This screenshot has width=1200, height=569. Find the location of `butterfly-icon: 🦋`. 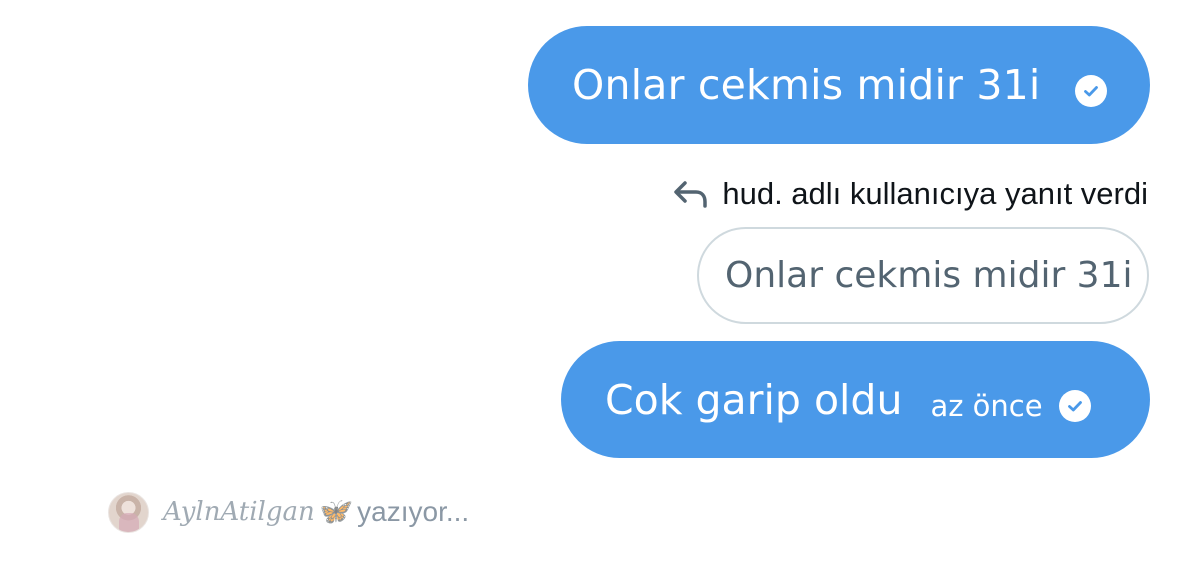

butterfly-icon: 🦋 is located at coordinates (333, 512).